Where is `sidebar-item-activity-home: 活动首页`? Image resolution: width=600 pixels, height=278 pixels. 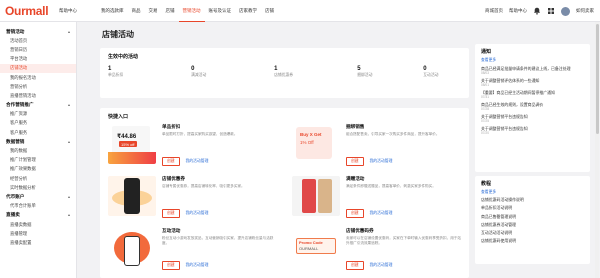
sidebar-item-activity-home: 活动首页 is located at coordinates (38, 40).